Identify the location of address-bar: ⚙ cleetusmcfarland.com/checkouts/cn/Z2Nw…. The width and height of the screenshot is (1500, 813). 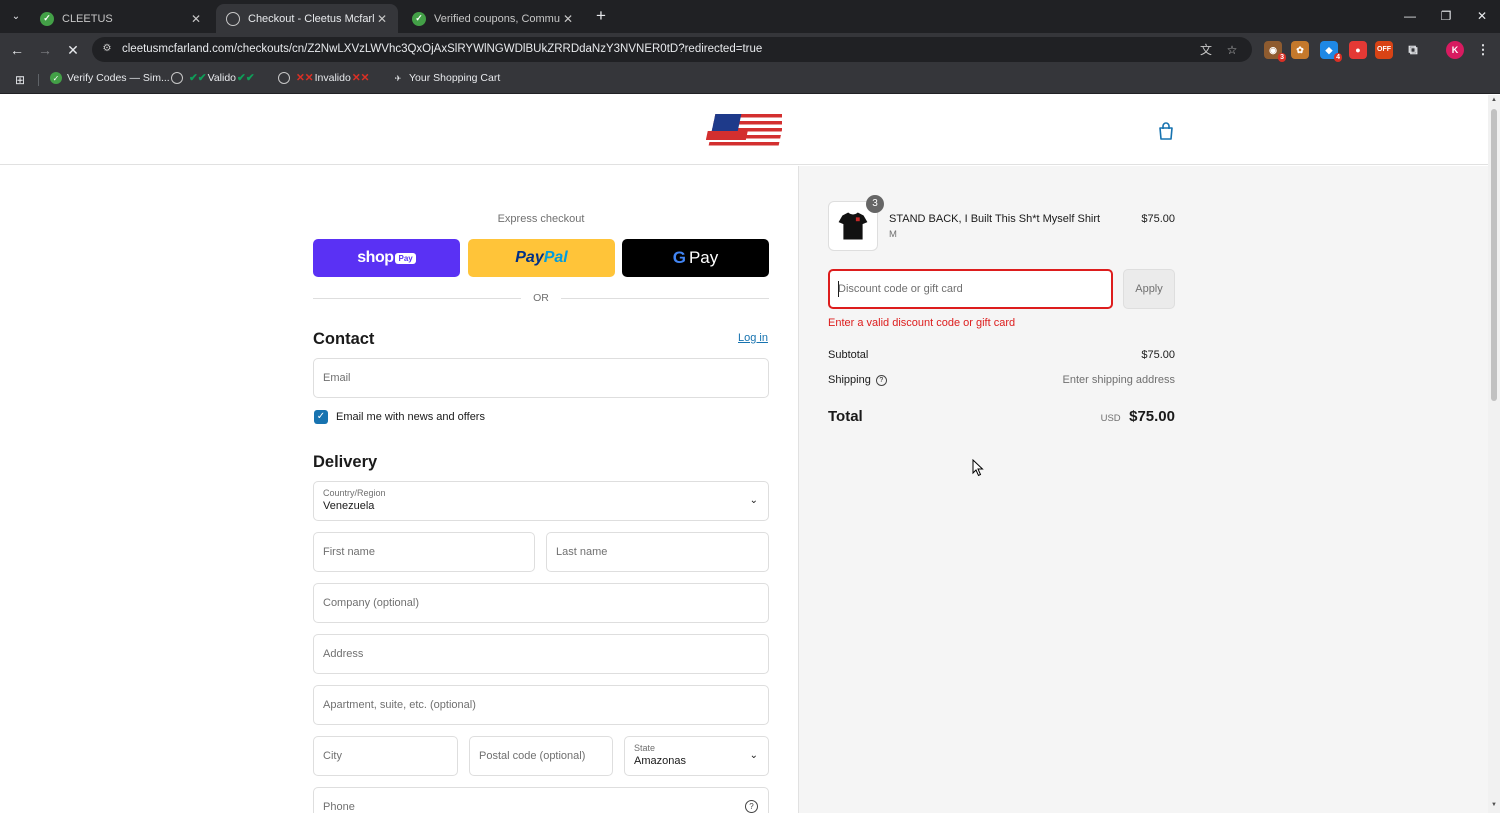
(672, 49).